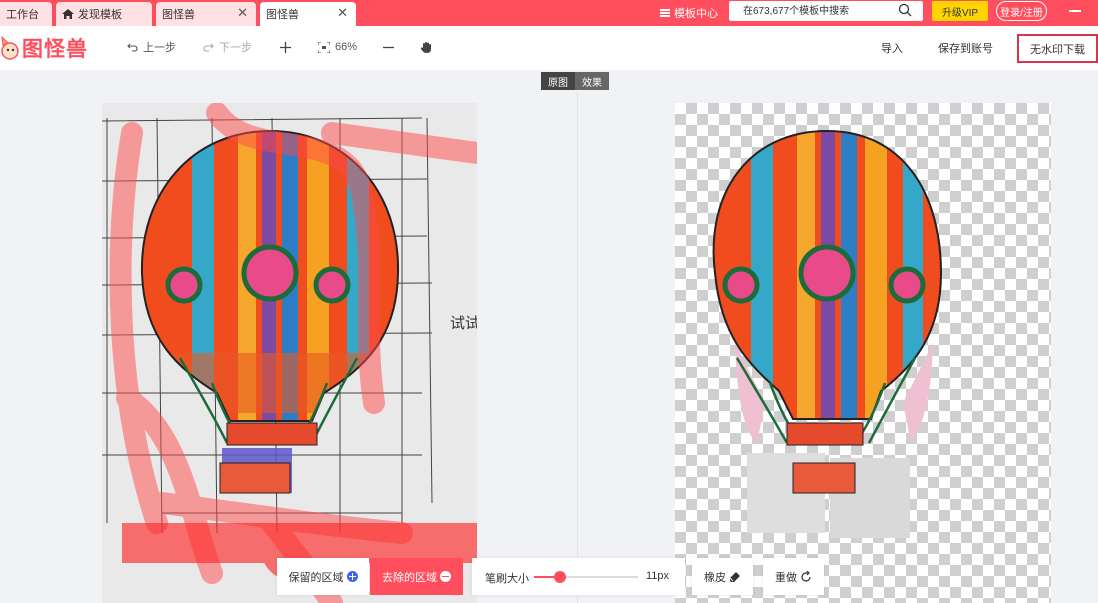  What do you see at coordinates (549, 48) in the screenshot?
I see `editor-toolbar: 图怪兽 上一步 下一步 66% 导入 保存到账号 无水印下载` at bounding box center [549, 48].